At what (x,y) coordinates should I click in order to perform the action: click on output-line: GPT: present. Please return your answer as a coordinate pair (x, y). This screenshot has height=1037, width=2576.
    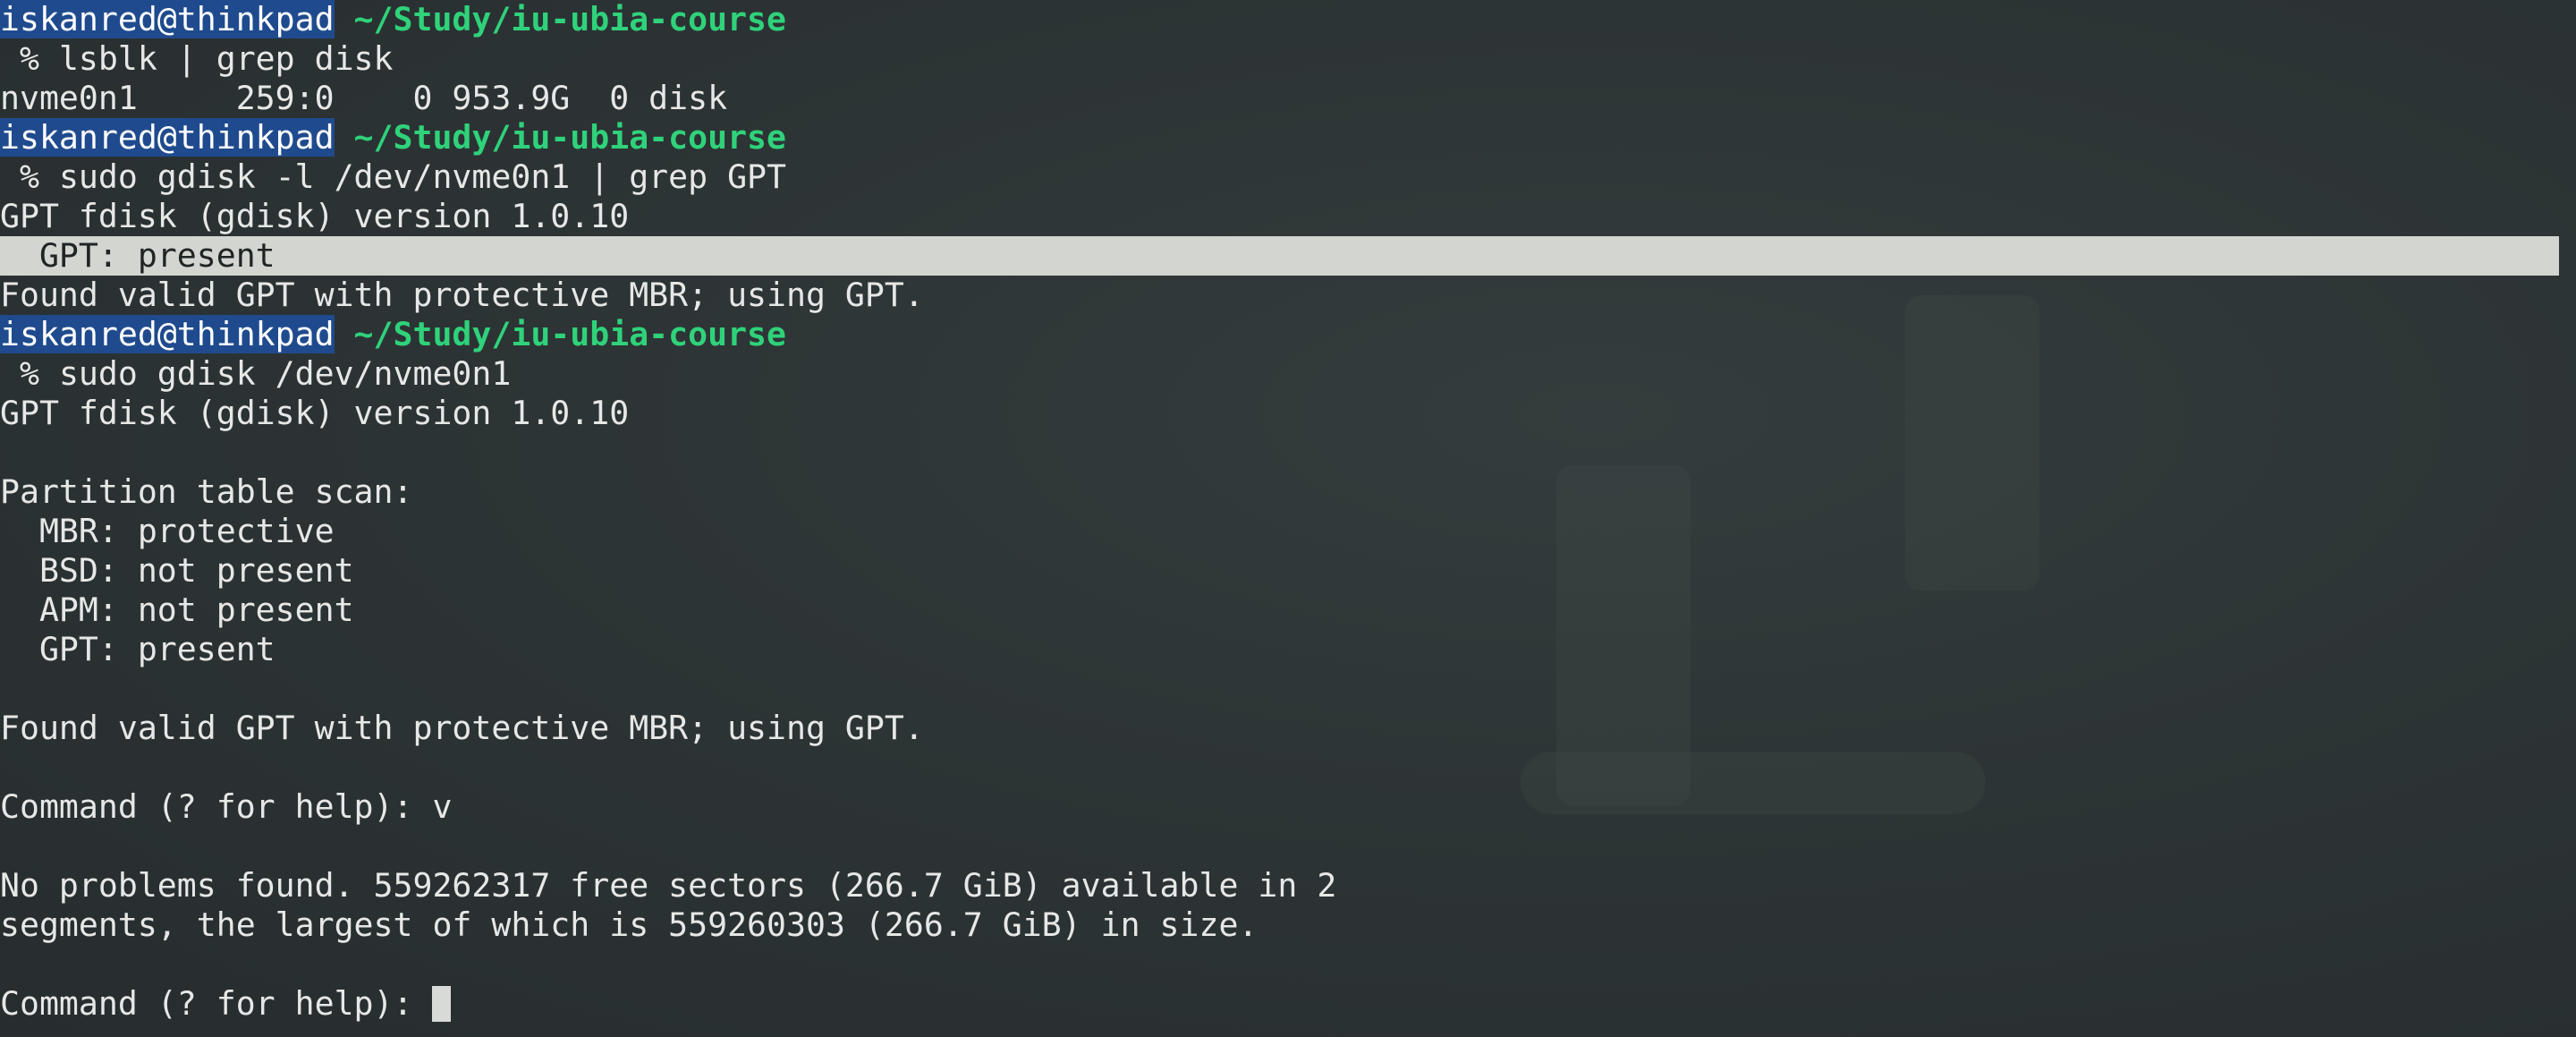
    Looking at the image, I should click on (137, 649).